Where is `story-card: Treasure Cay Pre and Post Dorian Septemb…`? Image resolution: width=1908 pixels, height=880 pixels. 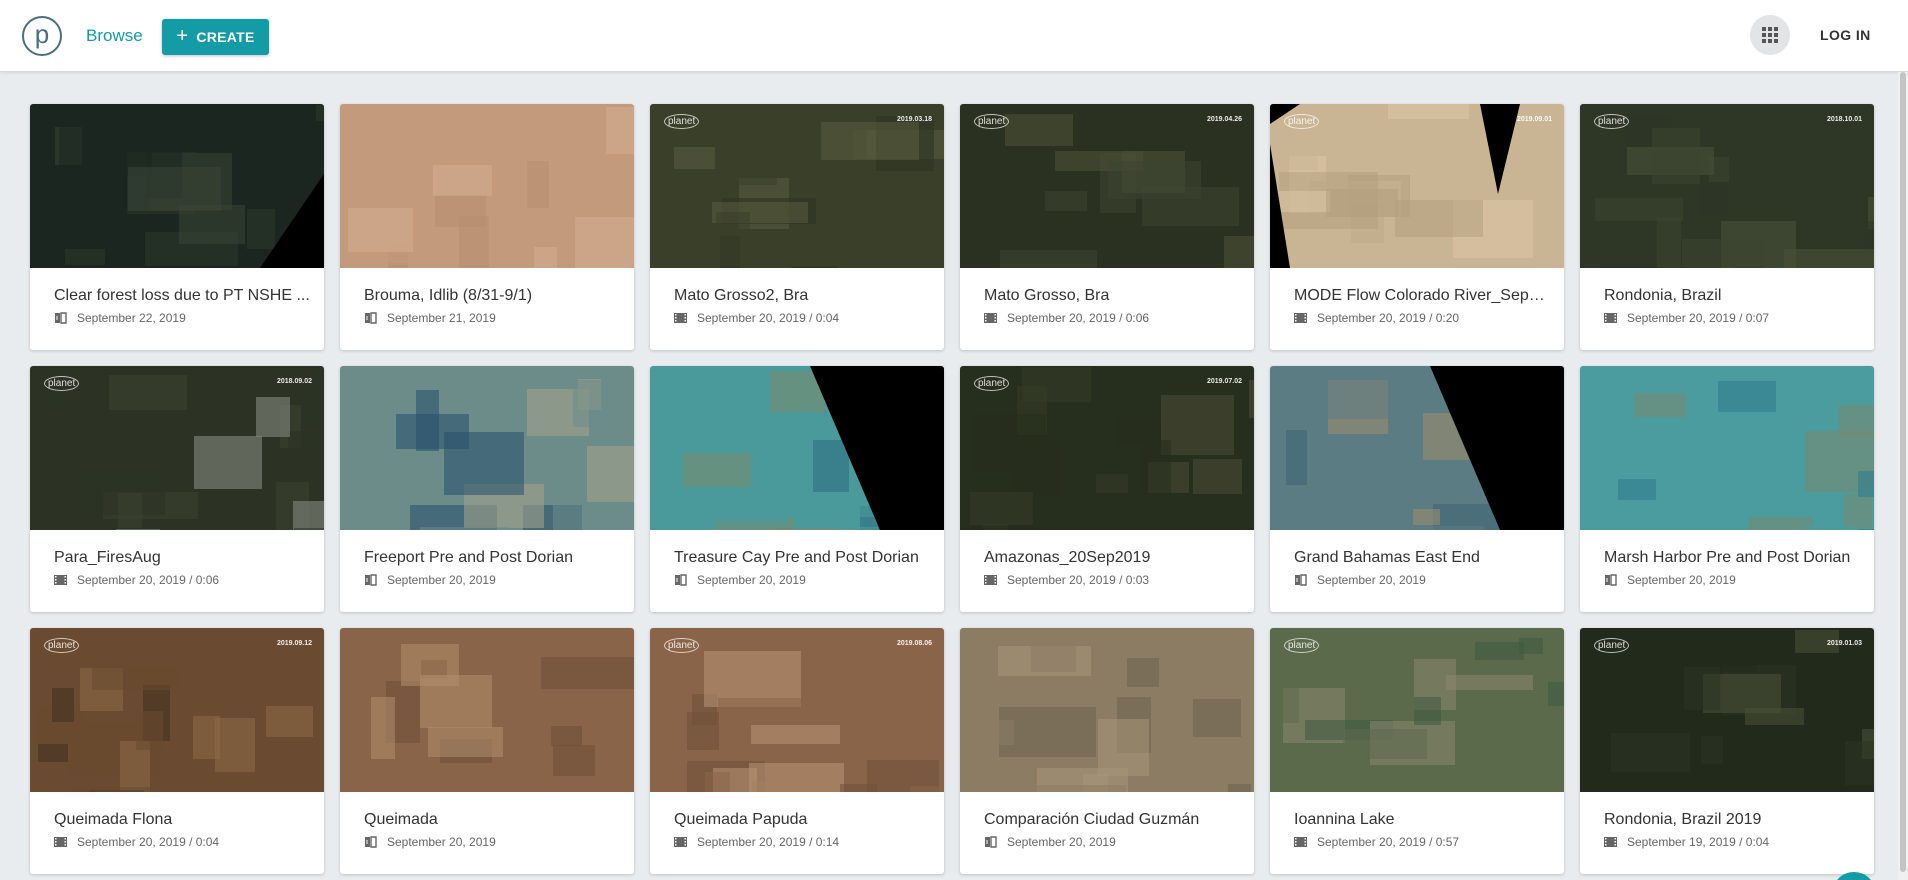 story-card: Treasure Cay Pre and Post Dorian Septemb… is located at coordinates (797, 489).